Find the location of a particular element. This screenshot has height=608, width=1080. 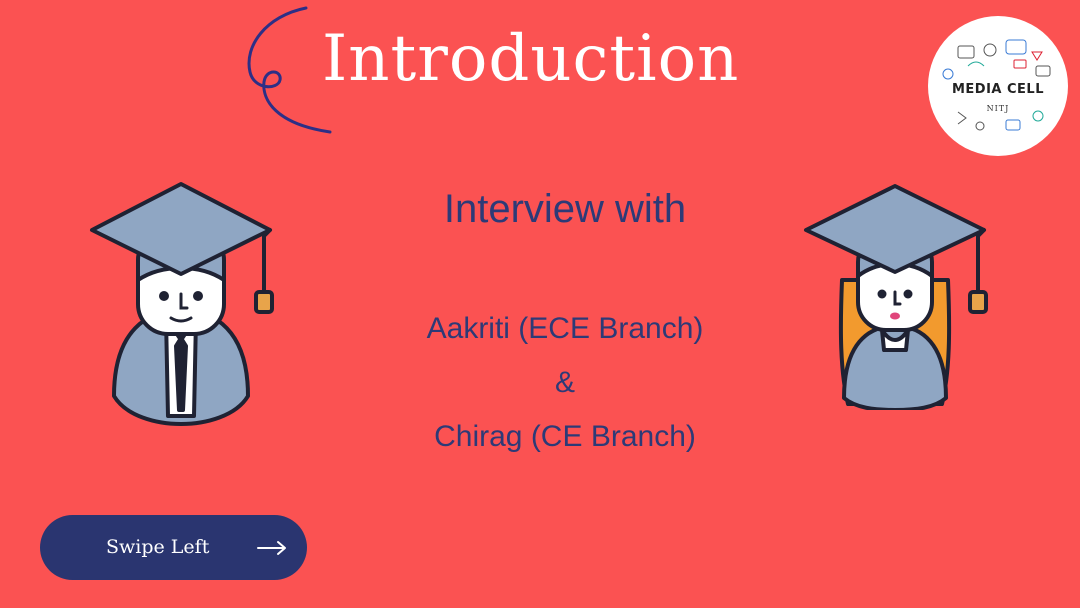

media-cell-logo: MEDIA CELL NITJ is located at coordinates (998, 86).